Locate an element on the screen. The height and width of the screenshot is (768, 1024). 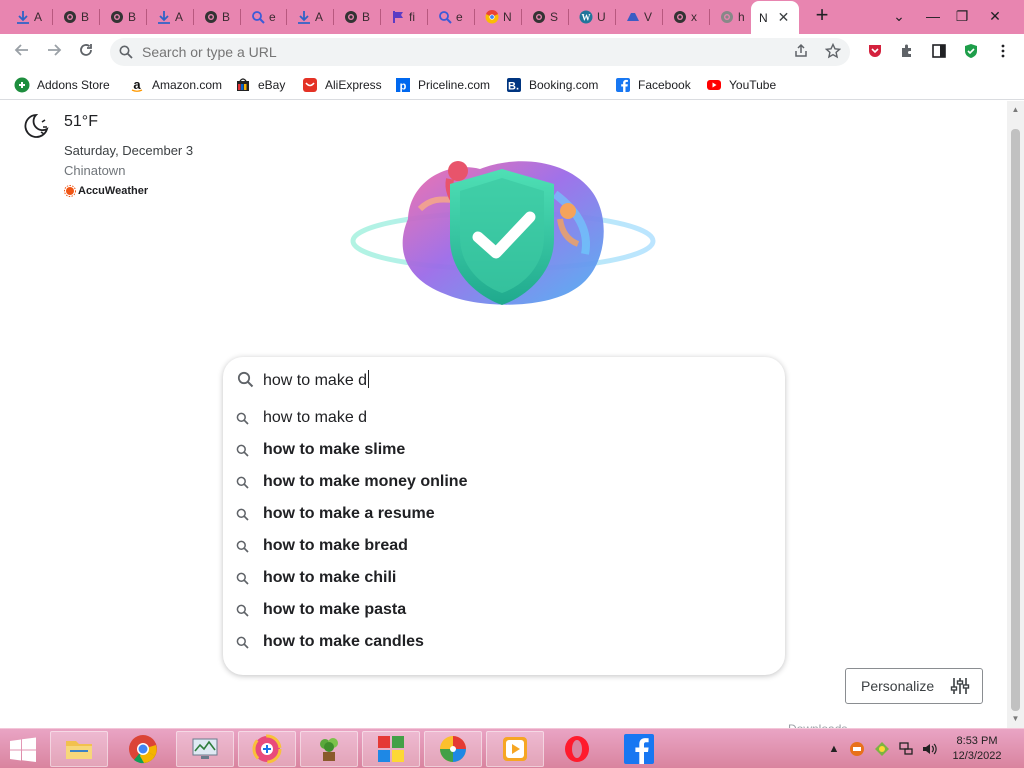
suggestion-item: how to make bread is located at coordinates (504, 546).